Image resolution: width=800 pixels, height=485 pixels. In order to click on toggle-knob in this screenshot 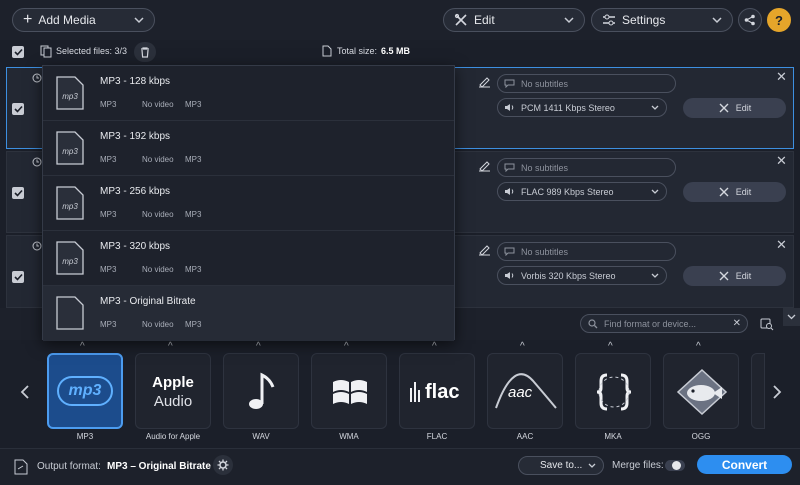, I will do `click(676, 465)`.